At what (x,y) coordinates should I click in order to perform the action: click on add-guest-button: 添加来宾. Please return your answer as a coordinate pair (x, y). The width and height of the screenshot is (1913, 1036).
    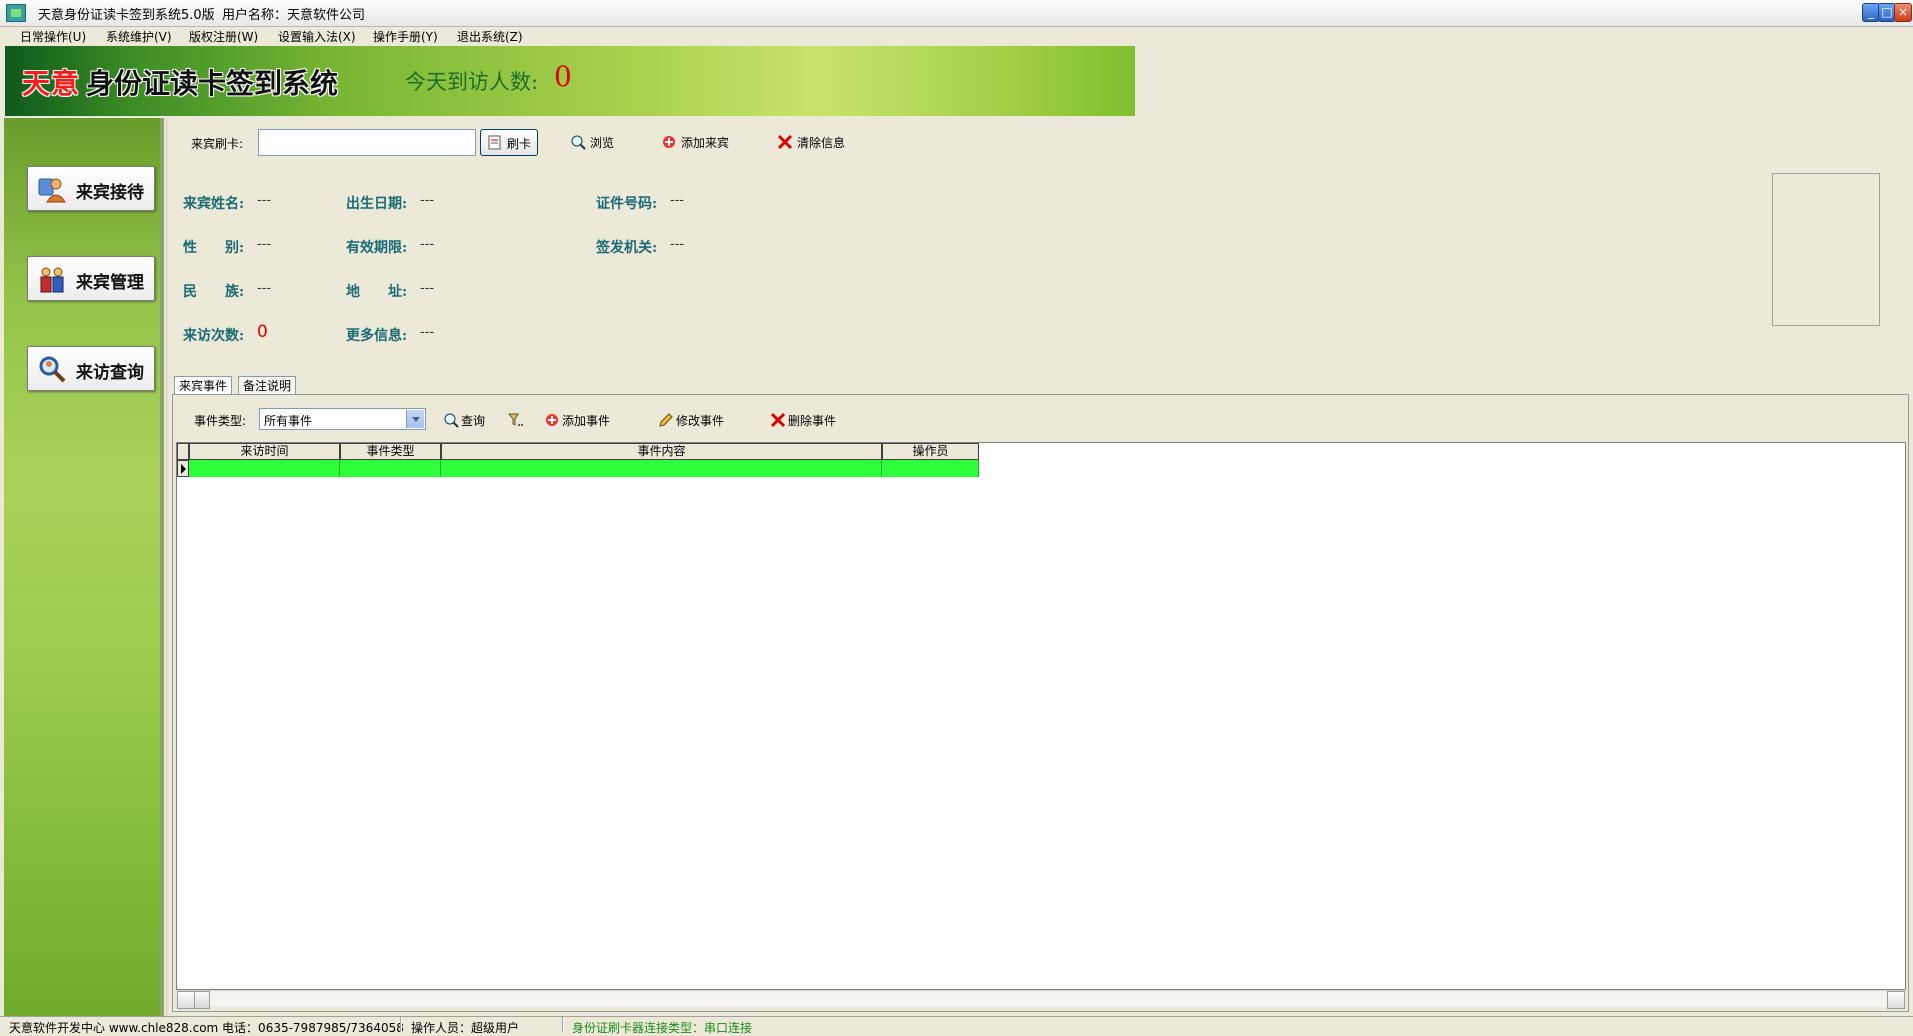
    Looking at the image, I should click on (704, 142).